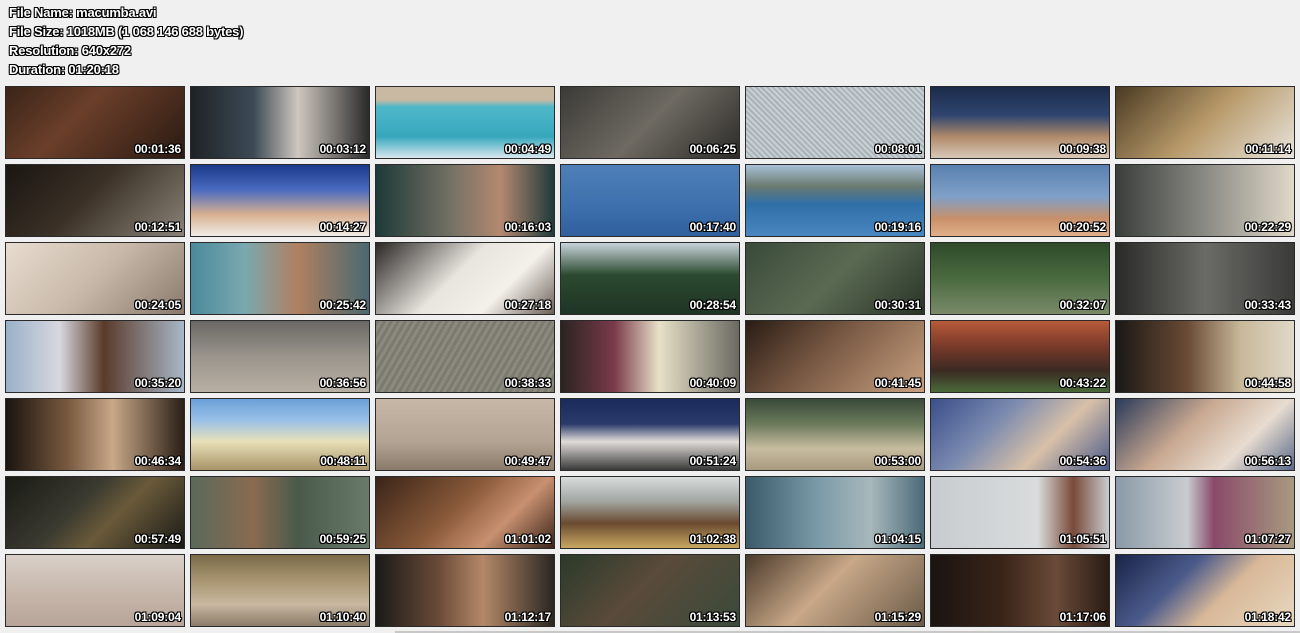 This screenshot has width=1300, height=633. I want to click on duration-label: Duration: 01:20:18, so click(64, 69).